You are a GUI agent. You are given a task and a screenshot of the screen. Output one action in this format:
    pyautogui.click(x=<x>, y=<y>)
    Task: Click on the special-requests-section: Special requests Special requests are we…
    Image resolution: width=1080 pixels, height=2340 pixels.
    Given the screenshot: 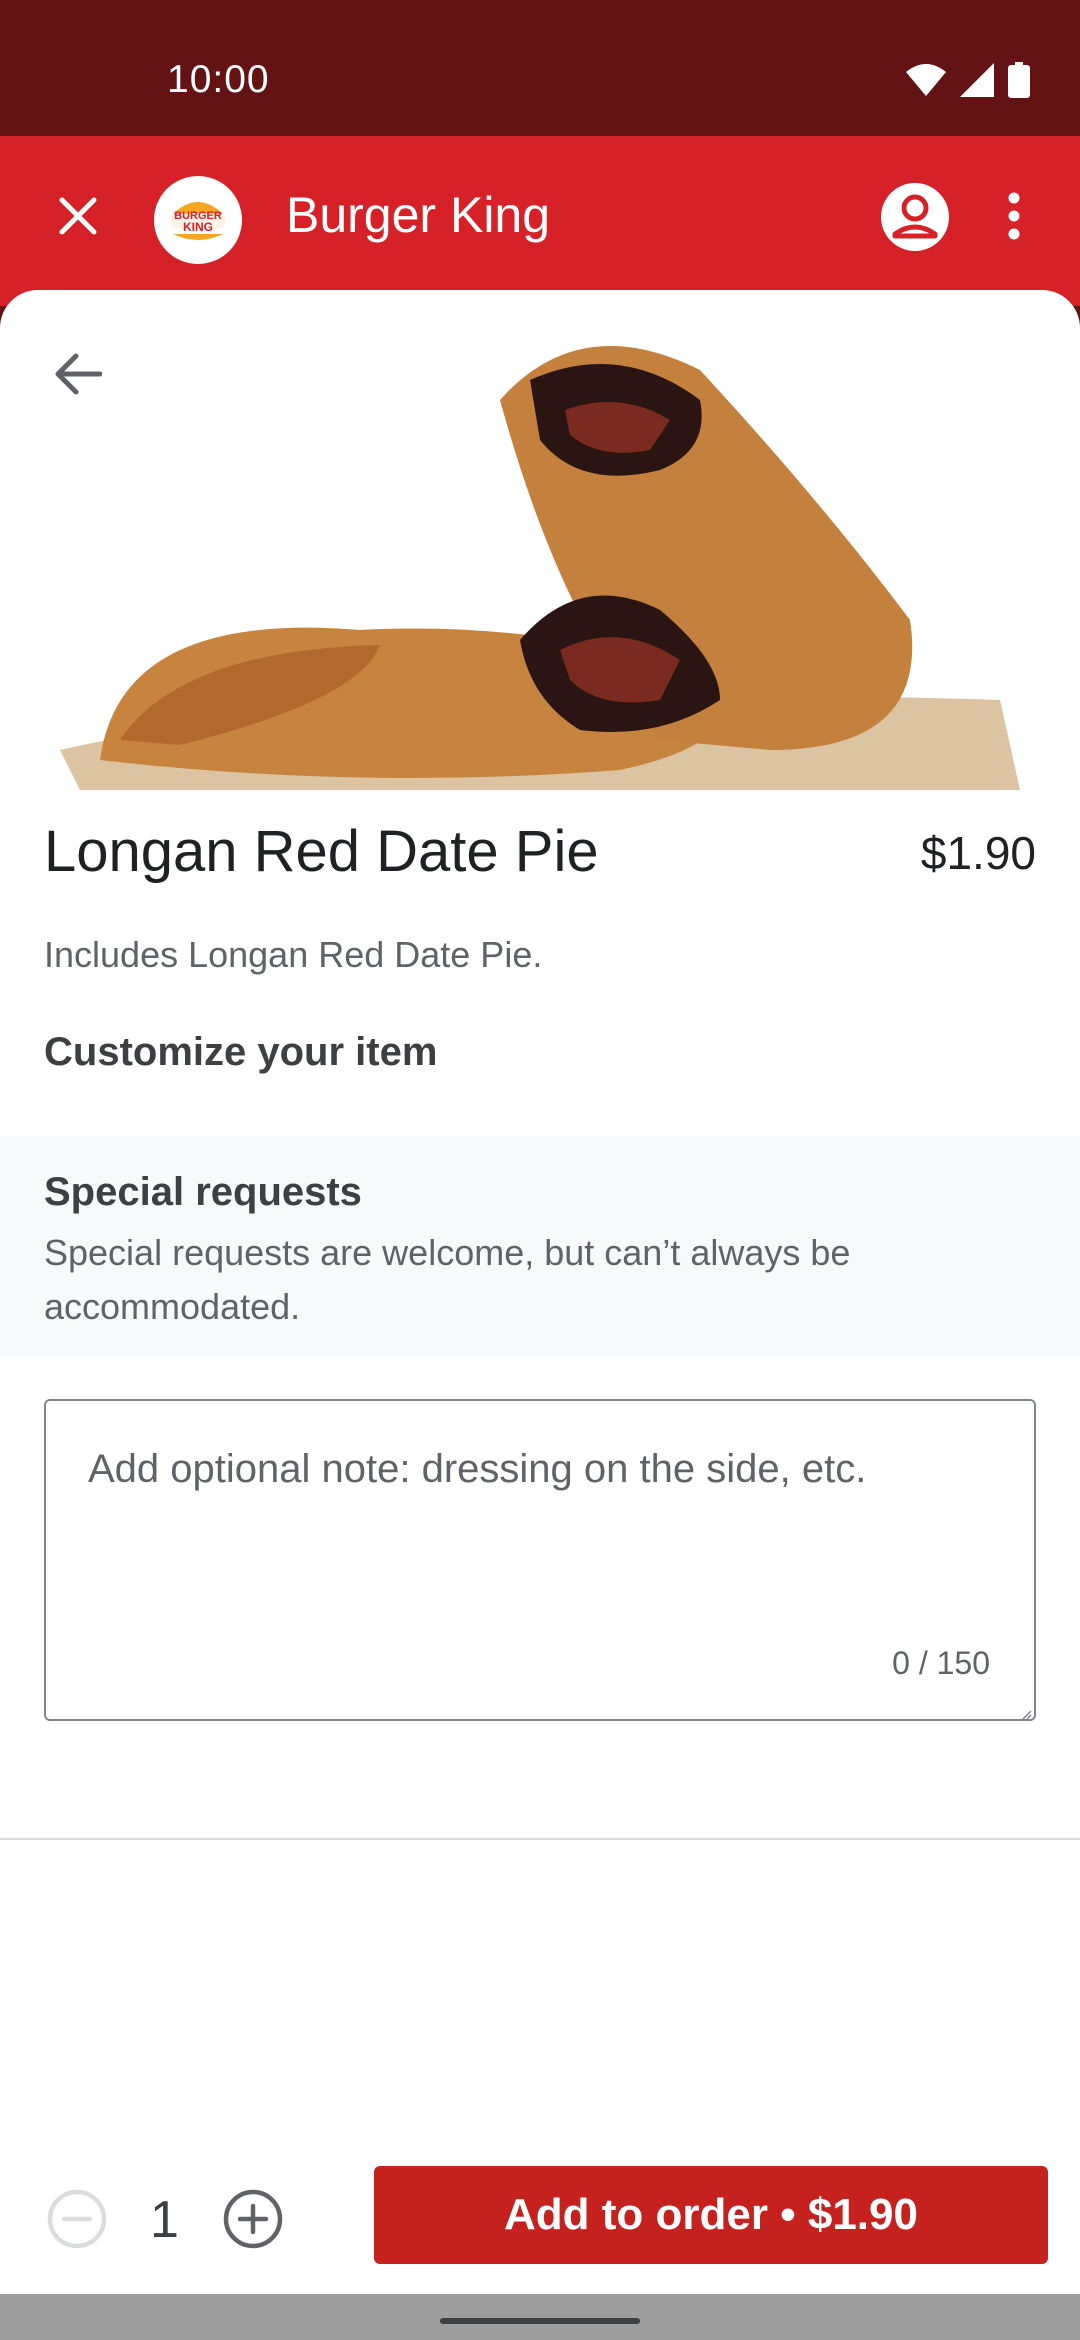 What is the action you would take?
    pyautogui.click(x=540, y=1246)
    